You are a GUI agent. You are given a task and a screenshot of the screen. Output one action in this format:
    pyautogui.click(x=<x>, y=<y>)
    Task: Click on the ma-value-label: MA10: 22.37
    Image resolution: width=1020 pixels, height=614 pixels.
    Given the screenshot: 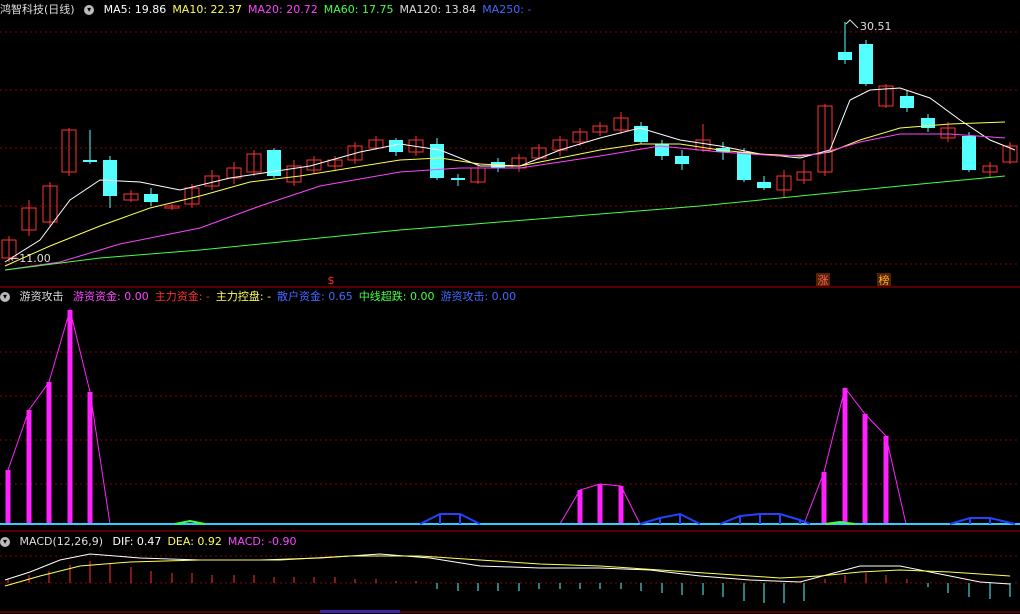 What is the action you would take?
    pyautogui.click(x=207, y=9)
    